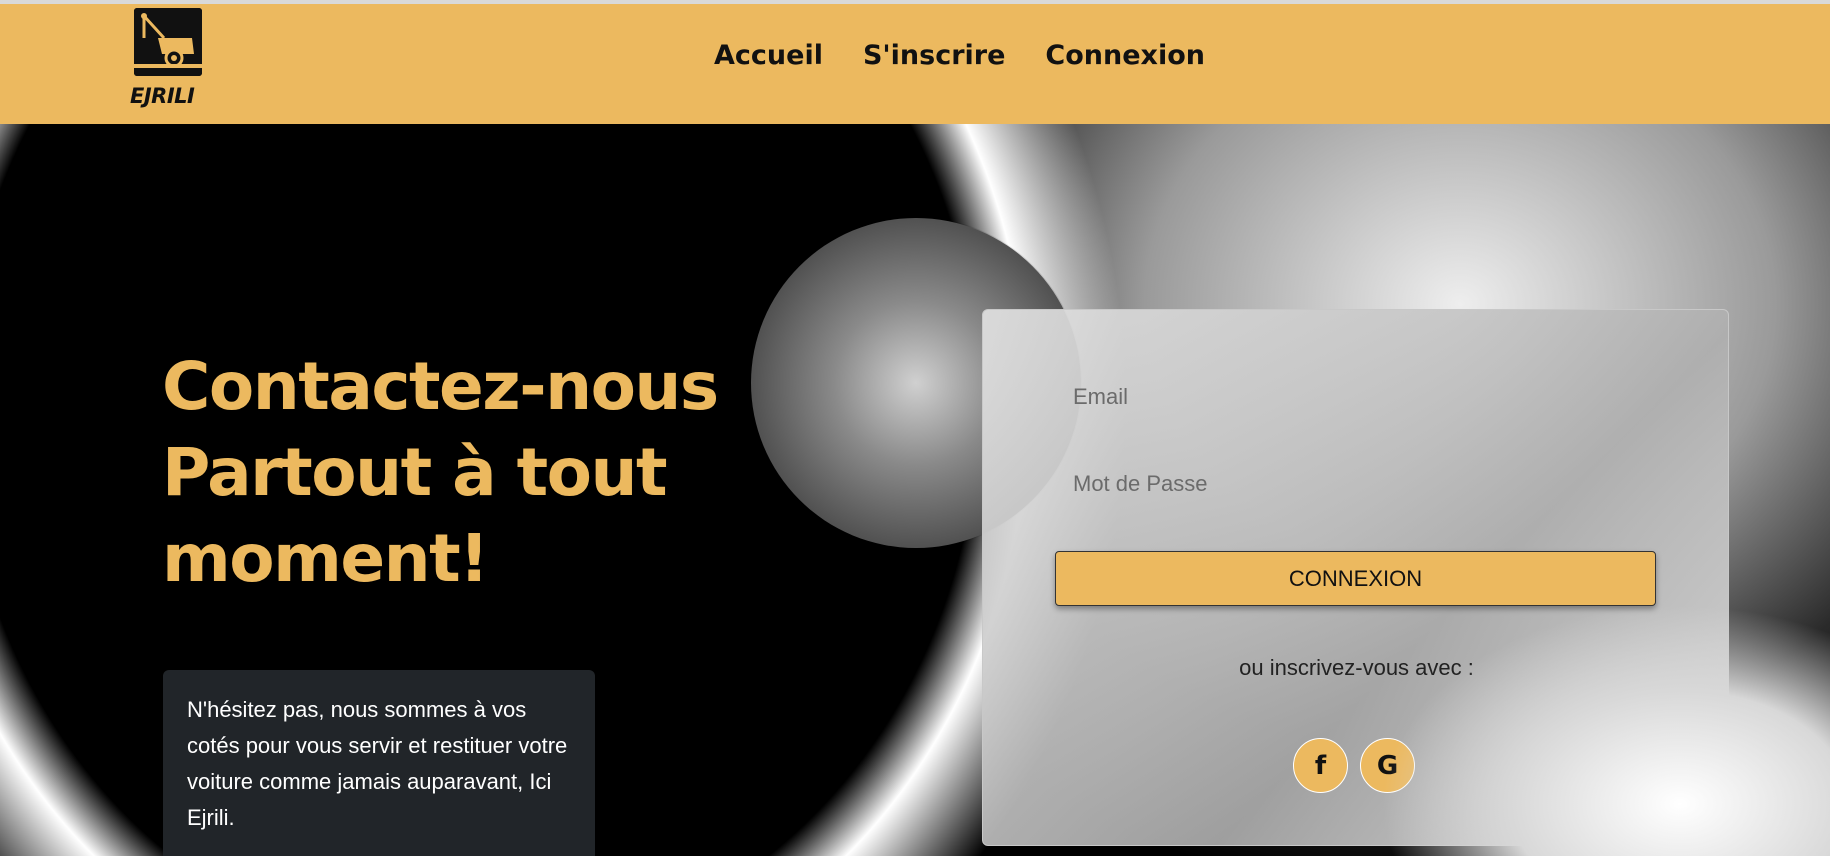 The image size is (1830, 856). I want to click on nav-item-connexion: Connexion, so click(1125, 55).